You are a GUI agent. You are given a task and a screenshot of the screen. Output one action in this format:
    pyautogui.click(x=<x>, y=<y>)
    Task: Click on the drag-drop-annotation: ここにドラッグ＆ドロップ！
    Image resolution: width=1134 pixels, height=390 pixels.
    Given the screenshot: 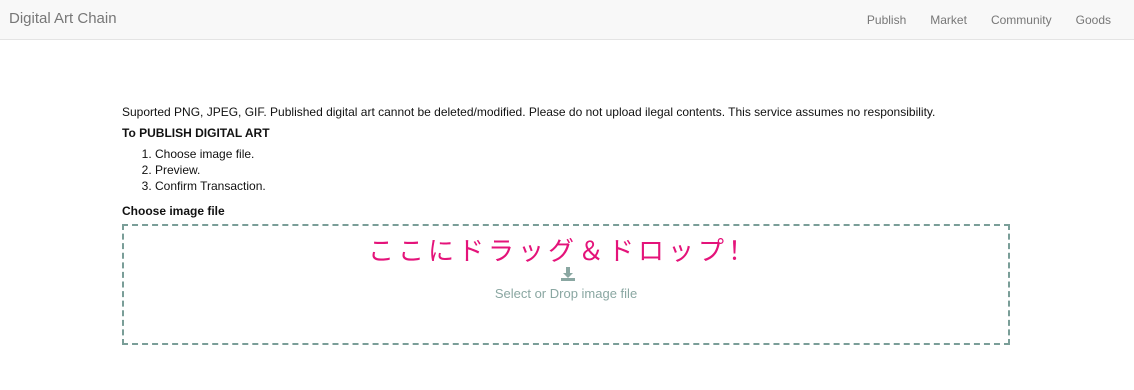 What is the action you would take?
    pyautogui.click(x=563, y=252)
    